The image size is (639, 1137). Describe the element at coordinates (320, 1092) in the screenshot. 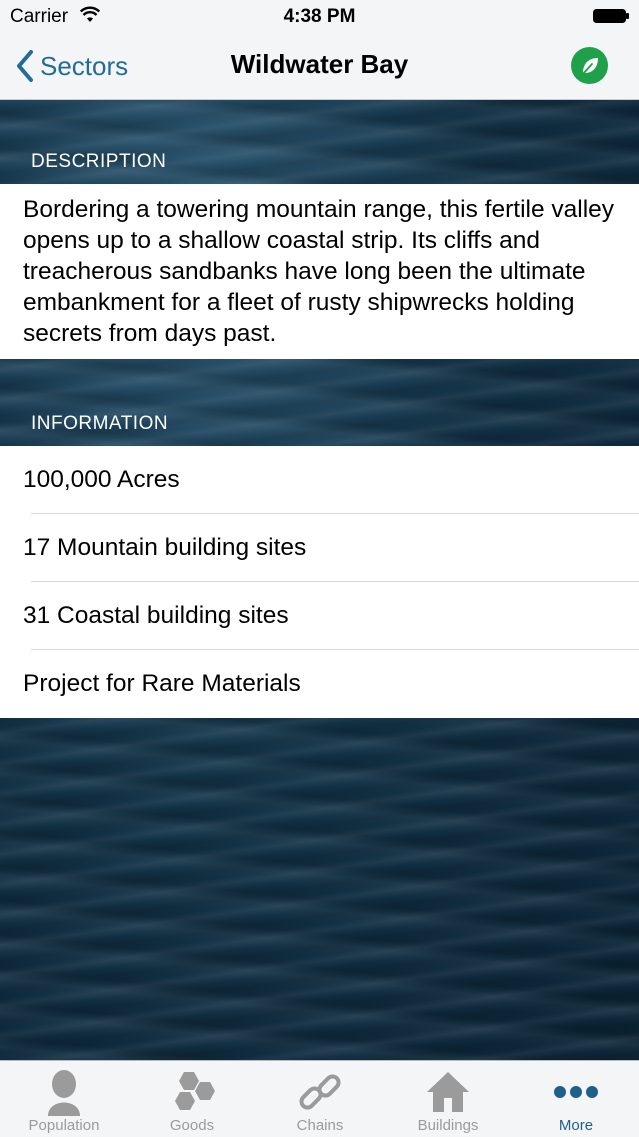

I see `chain-icon` at that location.